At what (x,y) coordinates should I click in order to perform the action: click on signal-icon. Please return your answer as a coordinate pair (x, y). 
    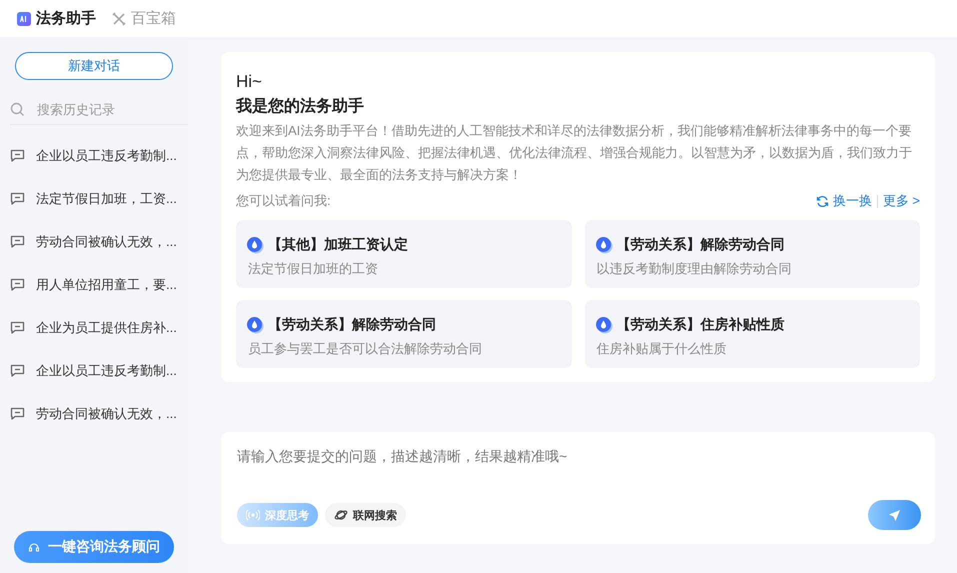
    Looking at the image, I should click on (253, 515).